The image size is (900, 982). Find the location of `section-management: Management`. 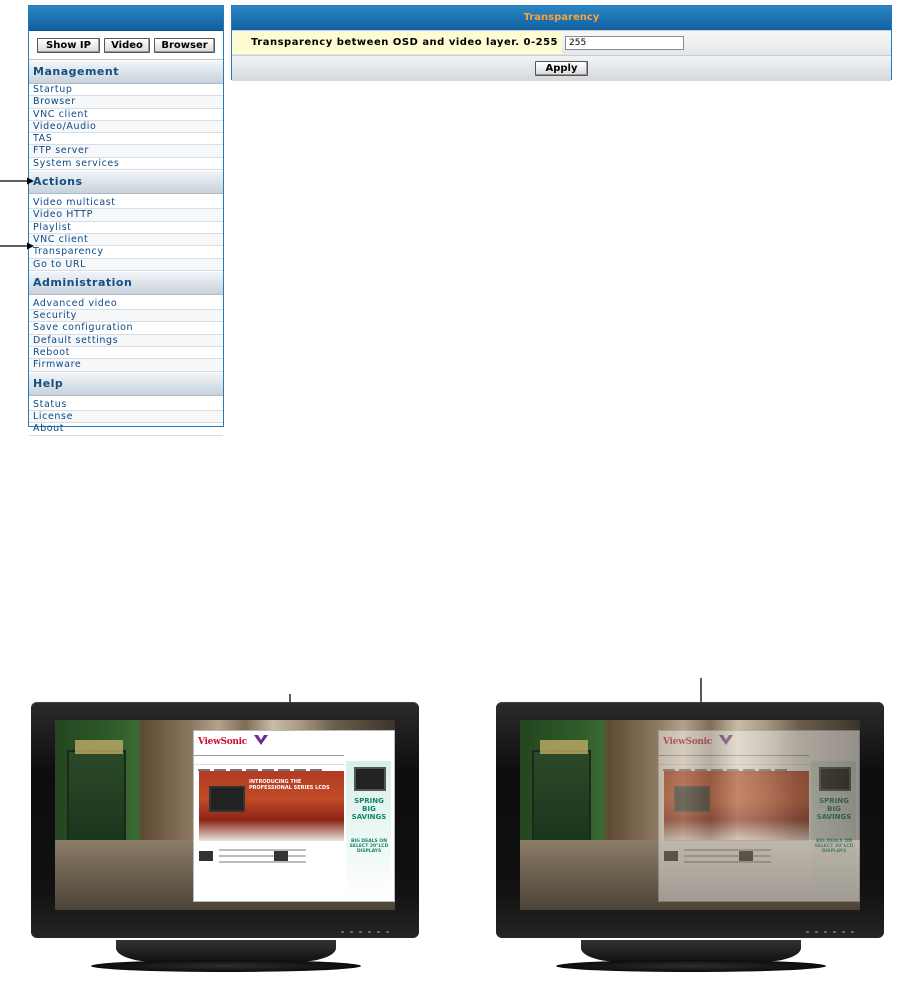

section-management: Management is located at coordinates (126, 72).